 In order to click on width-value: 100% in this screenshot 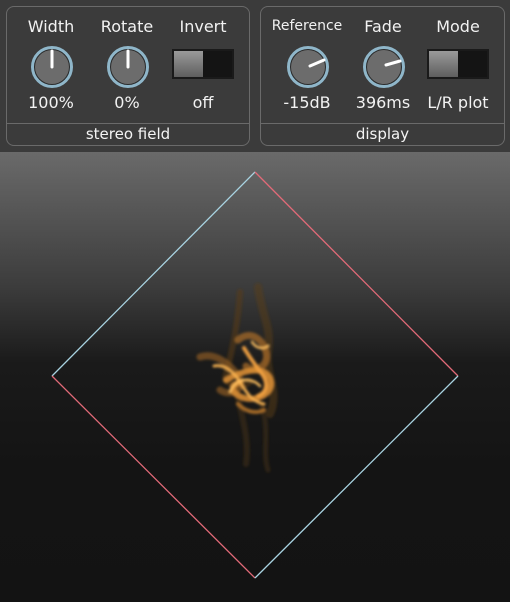, I will do `click(51, 102)`.